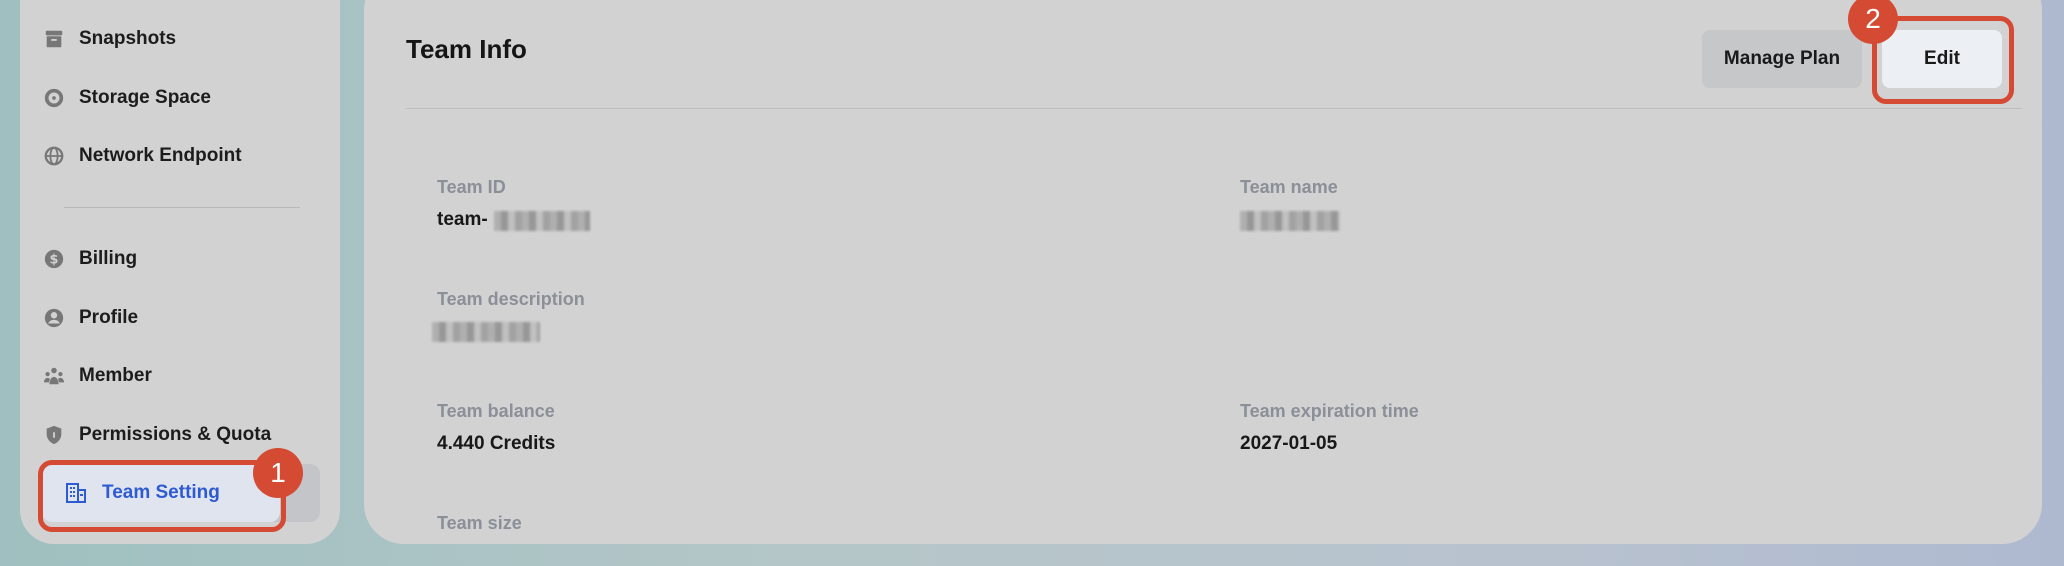 Image resolution: width=2064 pixels, height=566 pixels. Describe the element at coordinates (54, 98) in the screenshot. I see `storage-ring-icon` at that location.